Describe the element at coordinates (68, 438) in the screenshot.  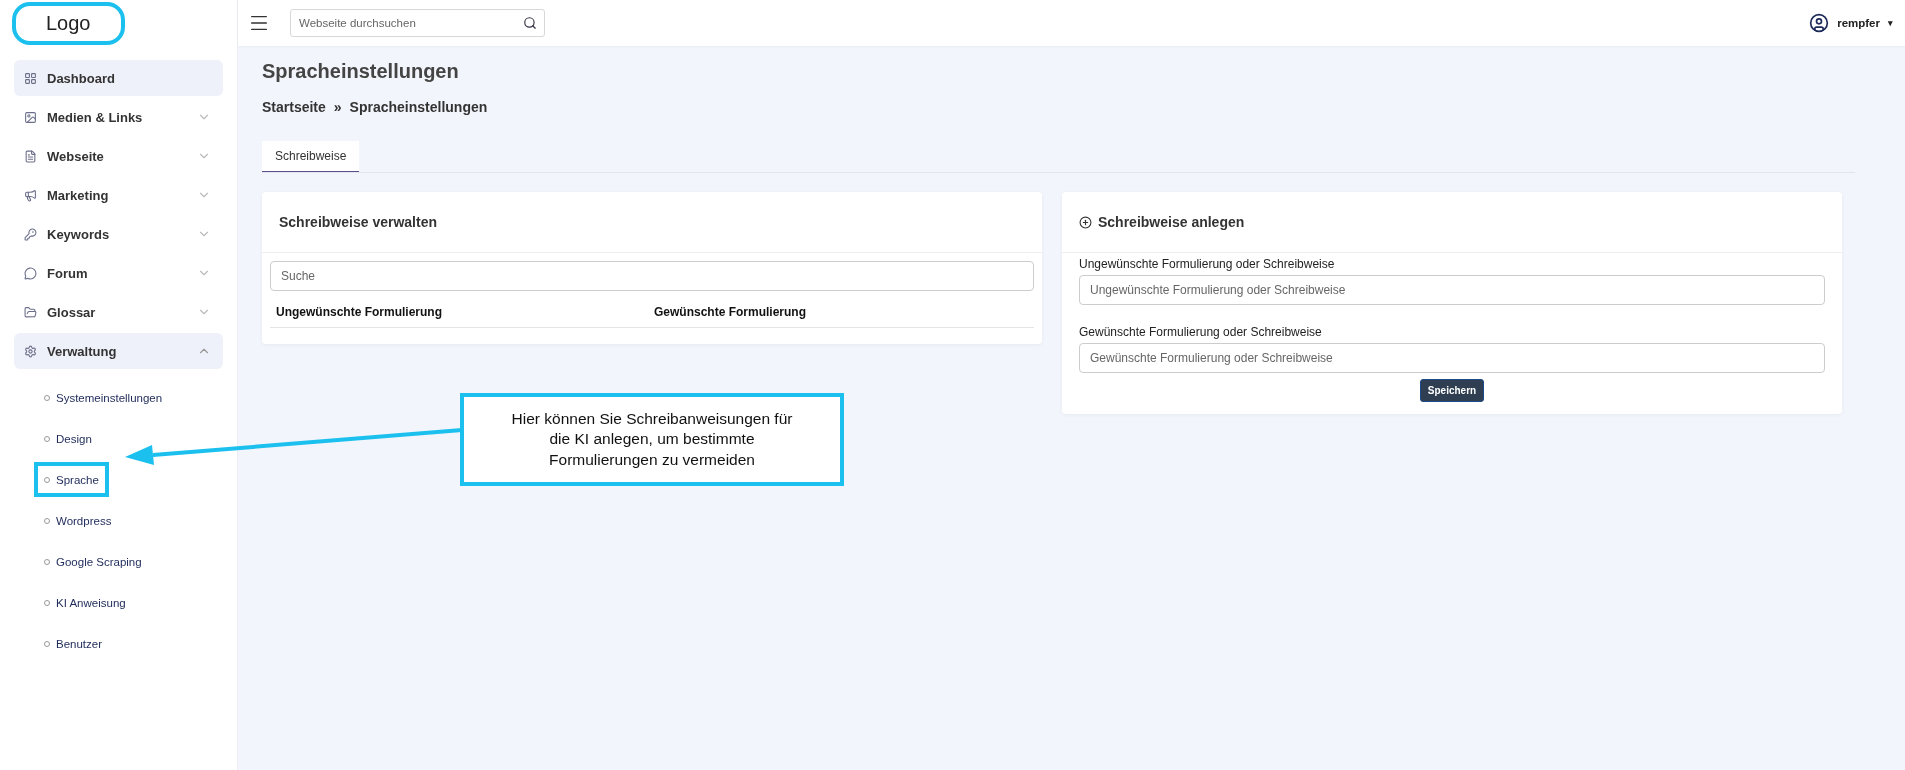
I see `submenu-item: Design` at that location.